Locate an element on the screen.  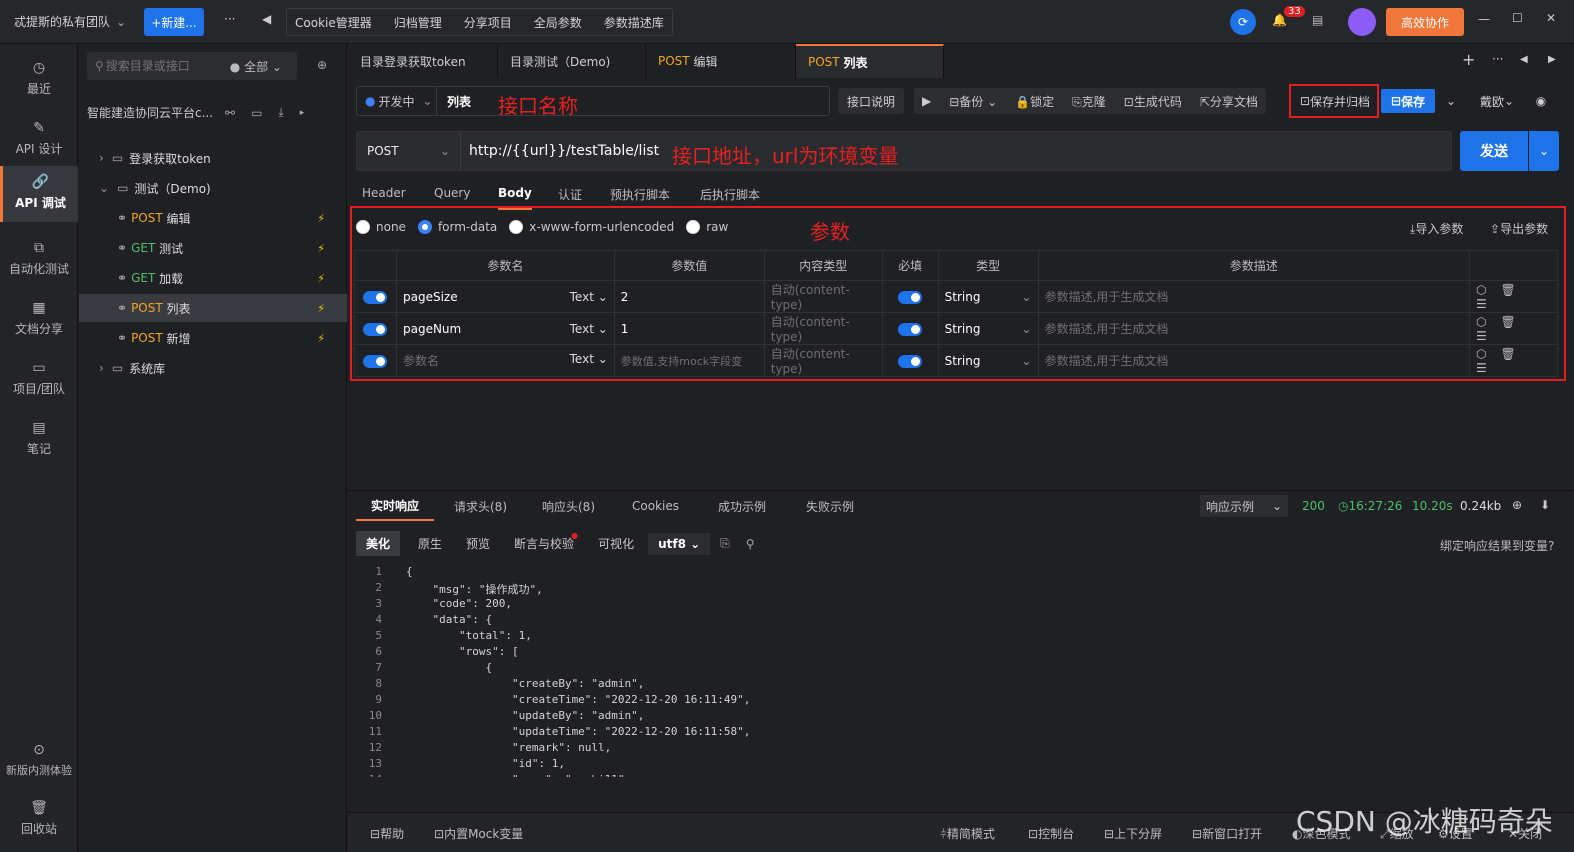
mock-vars-button: ⊡内置Mock变量 is located at coordinates (478, 833).